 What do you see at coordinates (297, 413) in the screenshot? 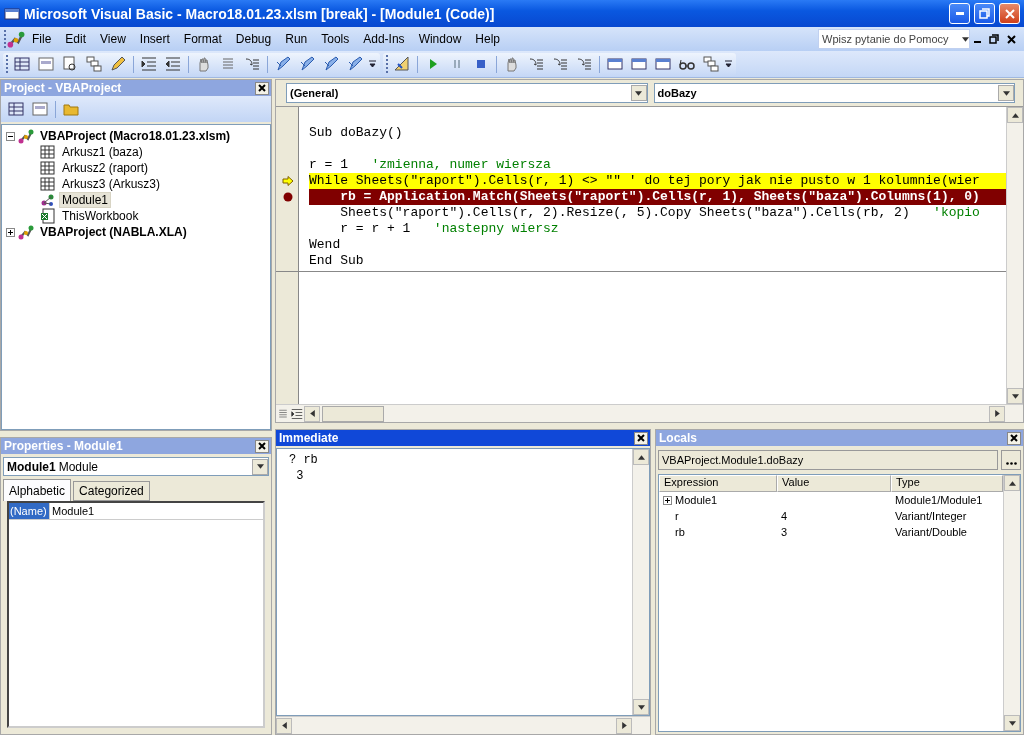
I see `indent-icon` at bounding box center [297, 413].